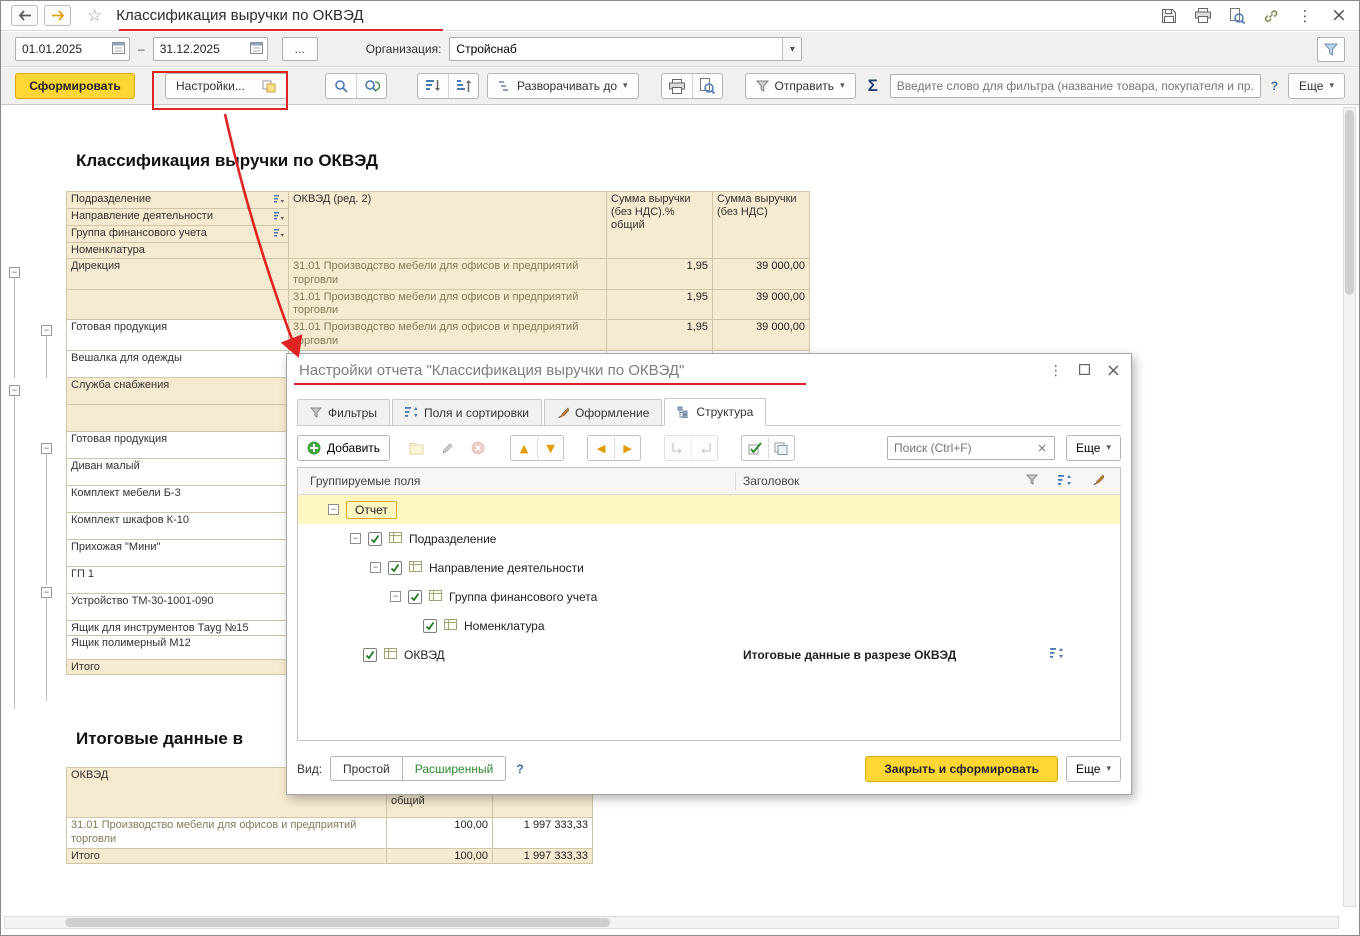 The width and height of the screenshot is (1360, 936). I want to click on more-menu-icon: ⋮, so click(1305, 16).